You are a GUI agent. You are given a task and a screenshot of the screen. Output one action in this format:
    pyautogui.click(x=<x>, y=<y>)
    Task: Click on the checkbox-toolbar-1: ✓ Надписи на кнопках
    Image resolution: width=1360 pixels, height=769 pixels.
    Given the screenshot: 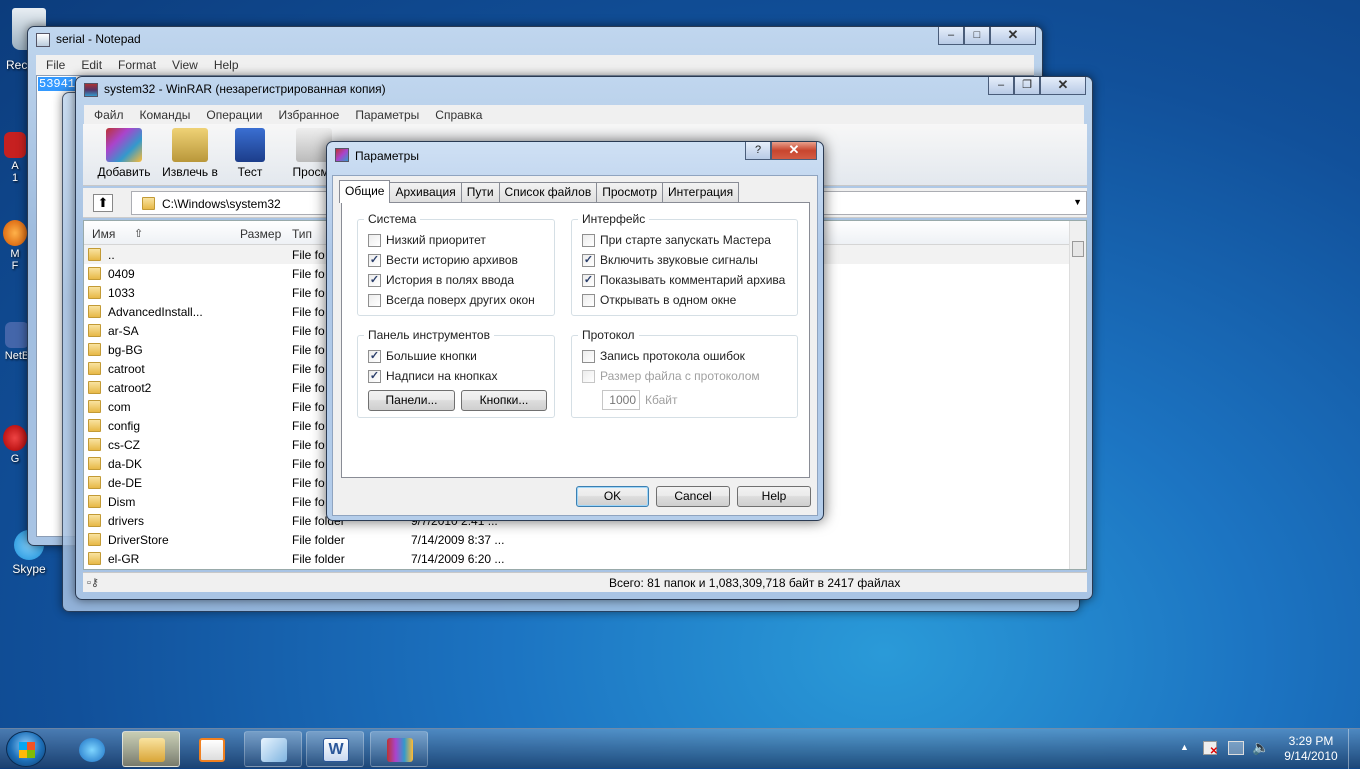 What is the action you would take?
    pyautogui.click(x=432, y=376)
    